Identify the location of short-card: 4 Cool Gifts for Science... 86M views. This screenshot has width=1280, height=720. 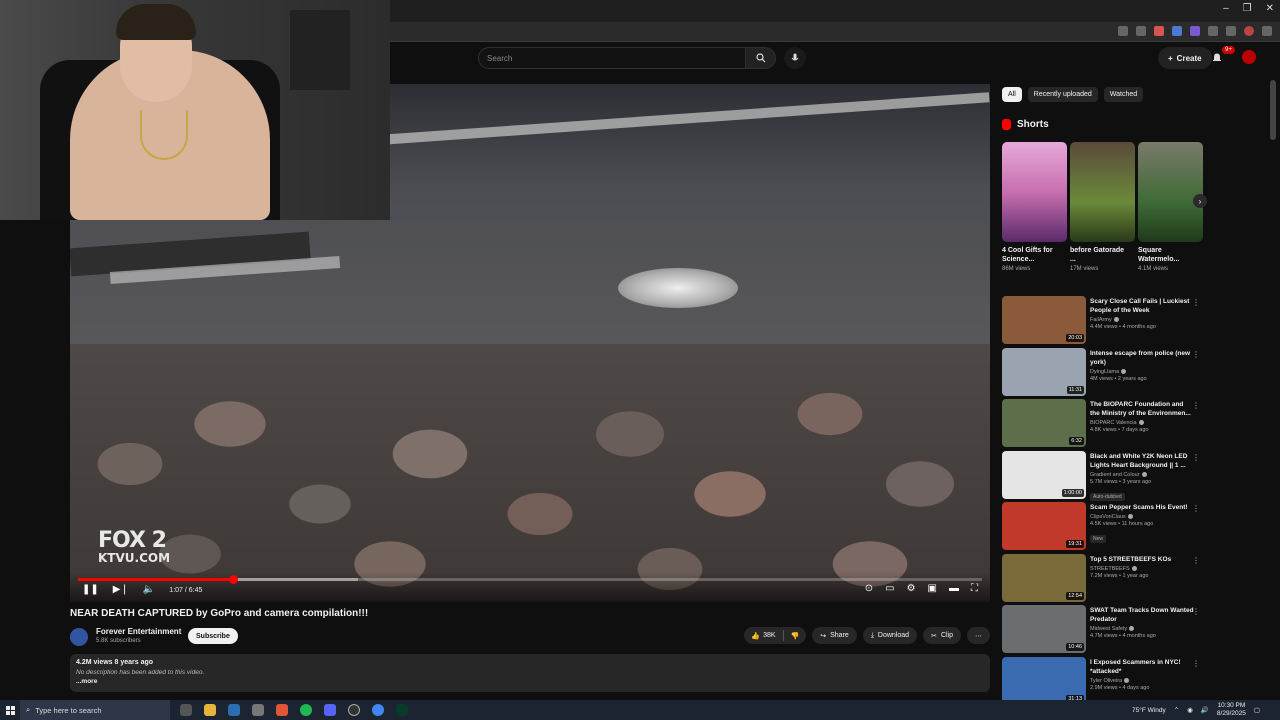
(1034, 207).